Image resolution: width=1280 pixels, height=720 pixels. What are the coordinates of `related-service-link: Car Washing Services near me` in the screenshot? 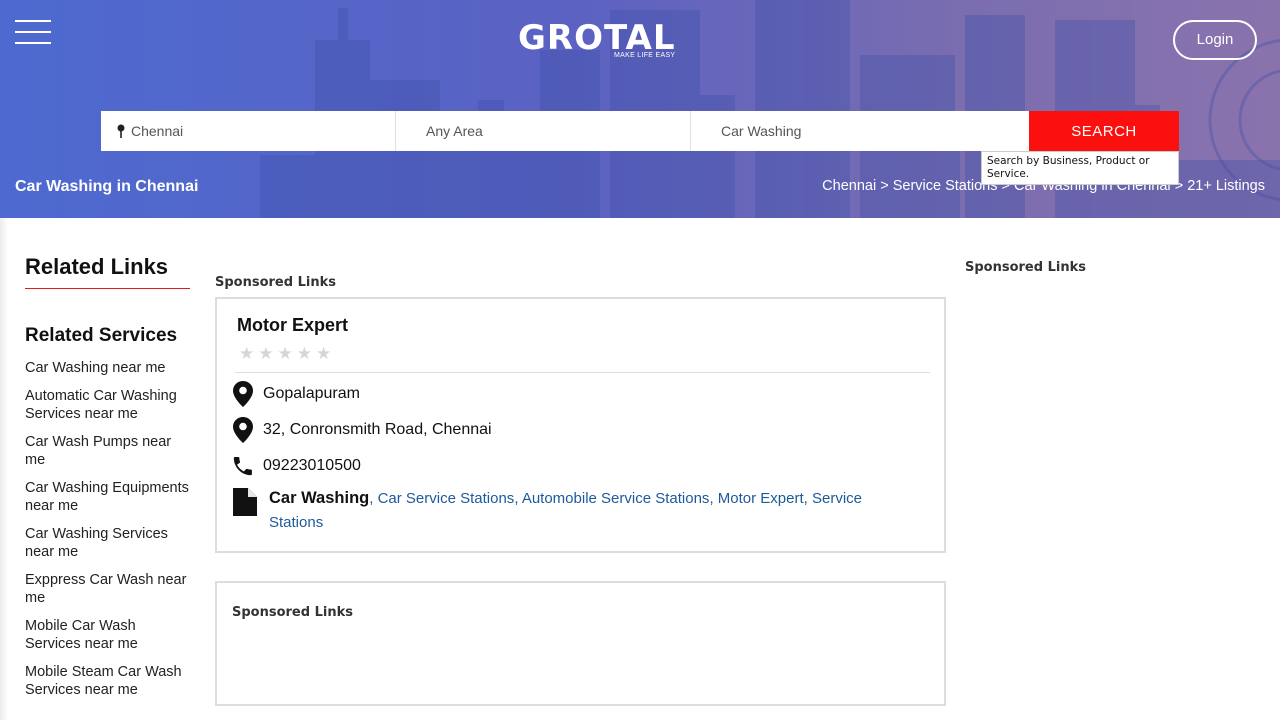 It's located at (107, 543).